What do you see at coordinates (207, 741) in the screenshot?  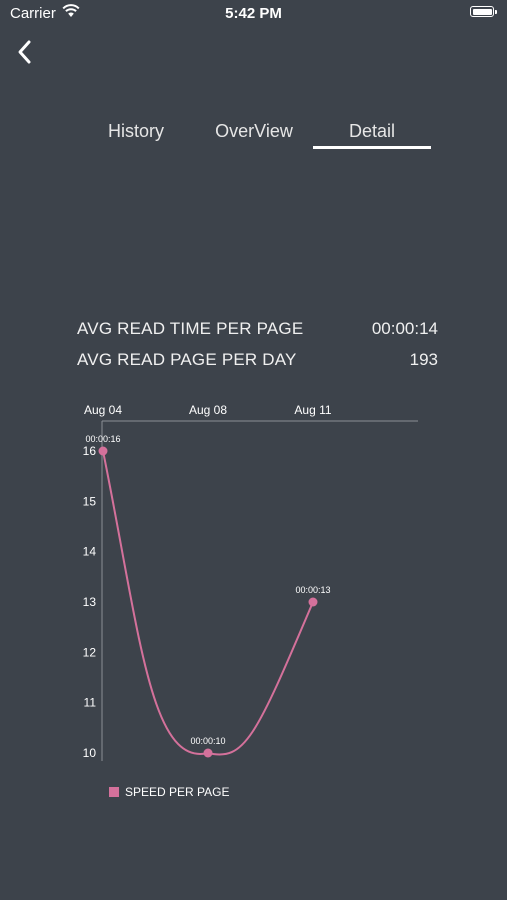 I see `data-label: 00:00:10` at bounding box center [207, 741].